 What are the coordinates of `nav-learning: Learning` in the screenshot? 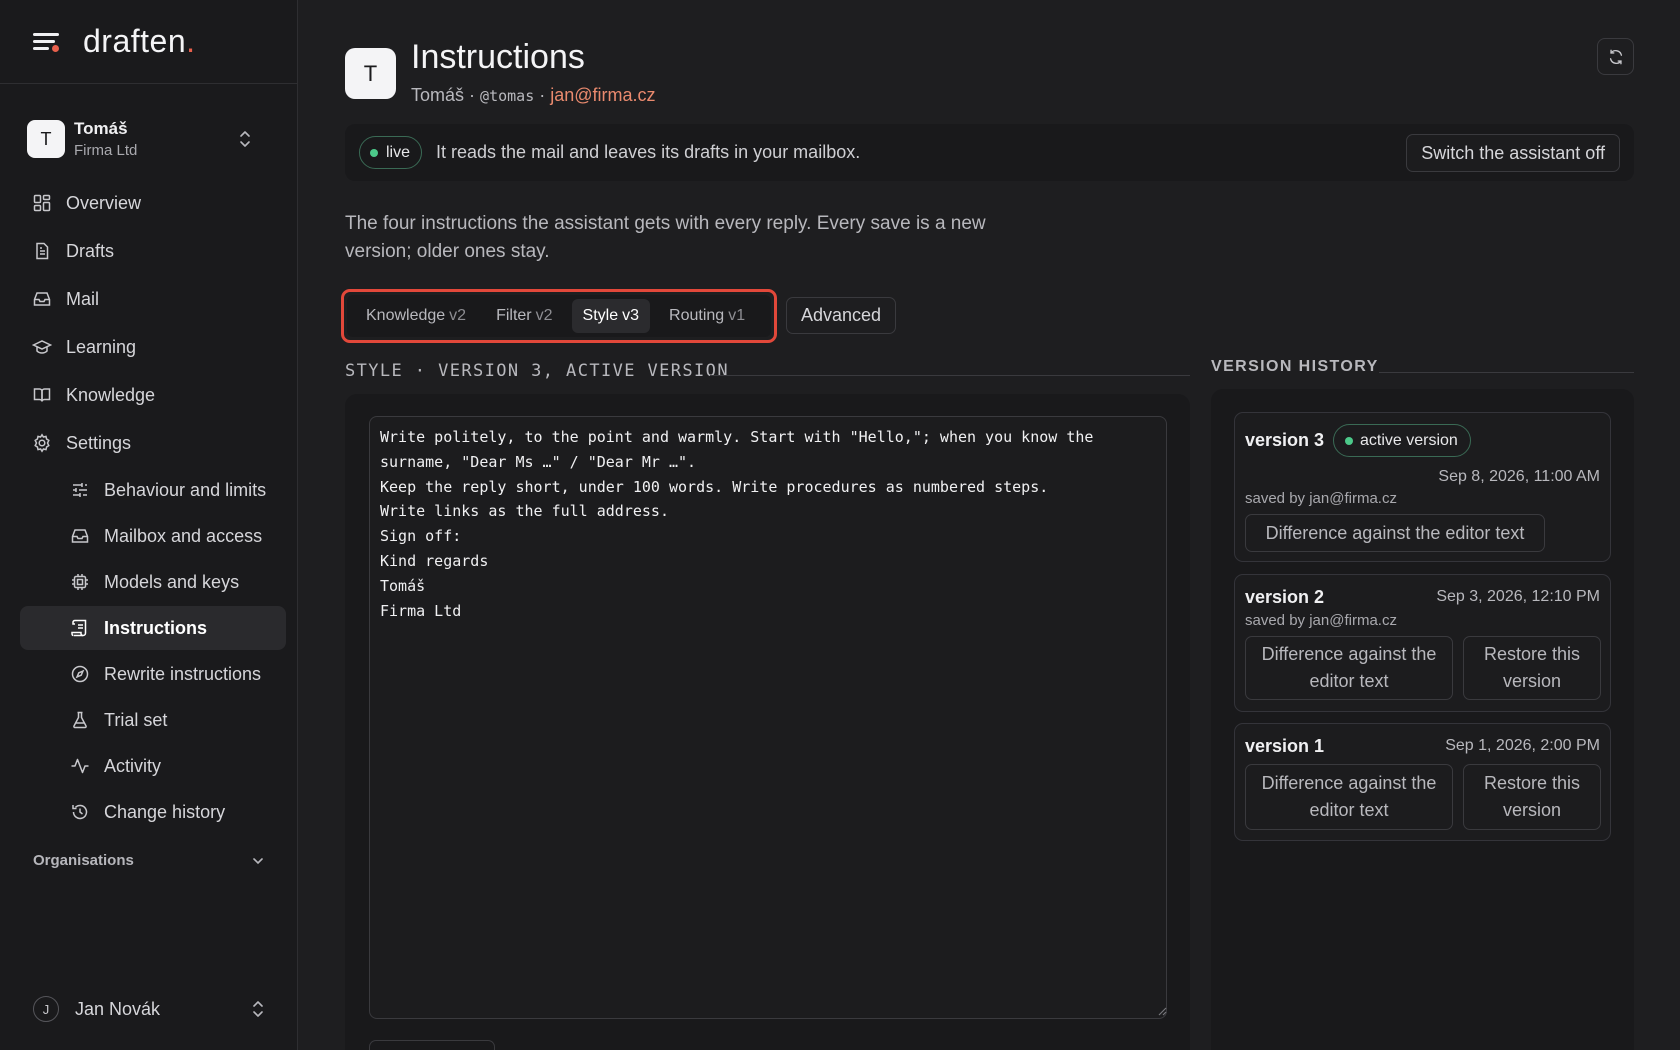 It's located at (153, 347).